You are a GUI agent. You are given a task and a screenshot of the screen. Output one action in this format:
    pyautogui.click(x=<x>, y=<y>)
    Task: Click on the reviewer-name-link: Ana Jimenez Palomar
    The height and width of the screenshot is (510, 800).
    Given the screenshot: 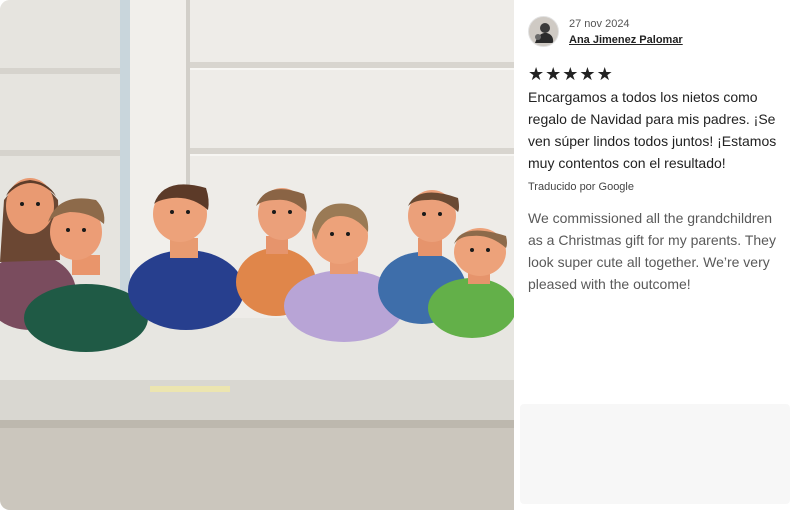 What is the action you would take?
    pyautogui.click(x=626, y=40)
    